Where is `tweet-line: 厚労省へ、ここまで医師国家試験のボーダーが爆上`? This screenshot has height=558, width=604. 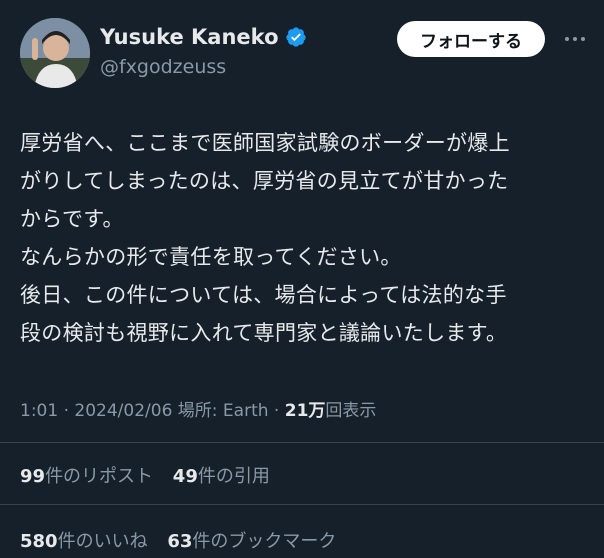 tweet-line: 厚労省へ、ここまで医師国家試験のボーダーが爆上 is located at coordinates (265, 143).